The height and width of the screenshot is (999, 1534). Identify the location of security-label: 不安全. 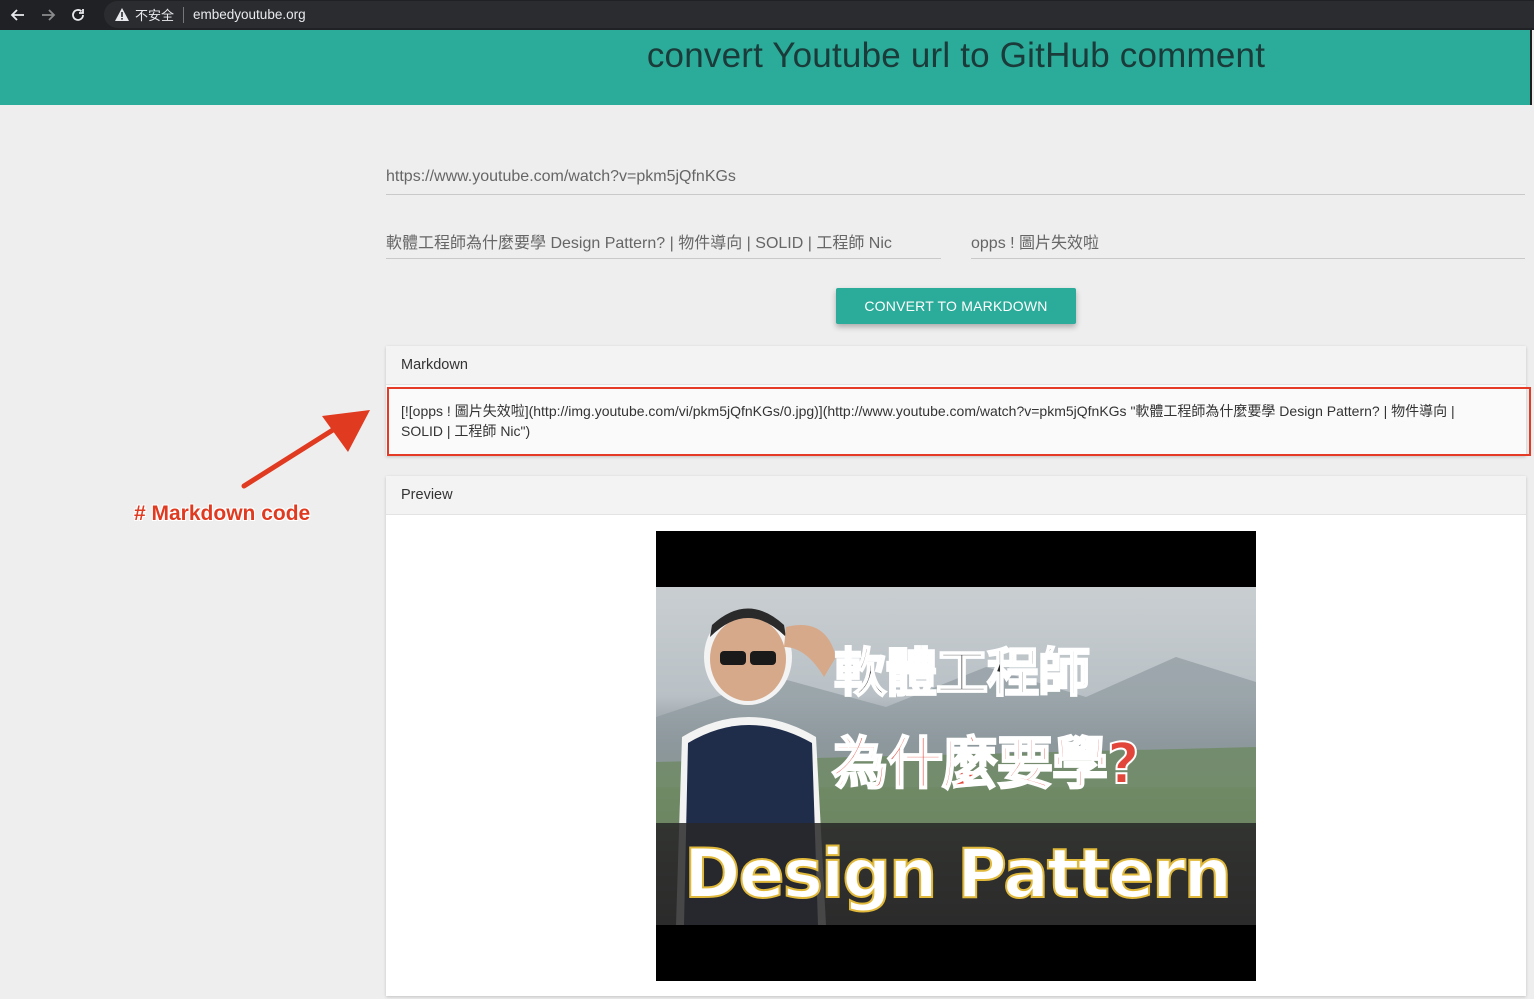
(154, 14).